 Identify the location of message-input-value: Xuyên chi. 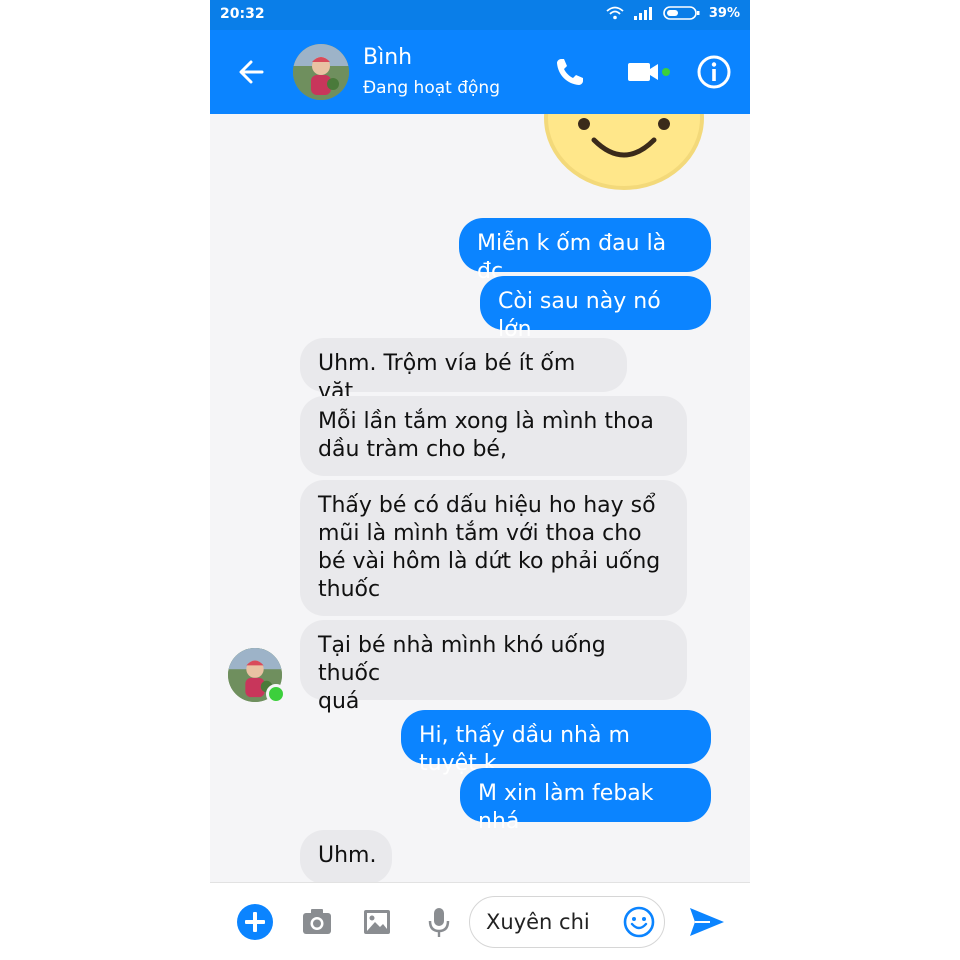
(538, 922).